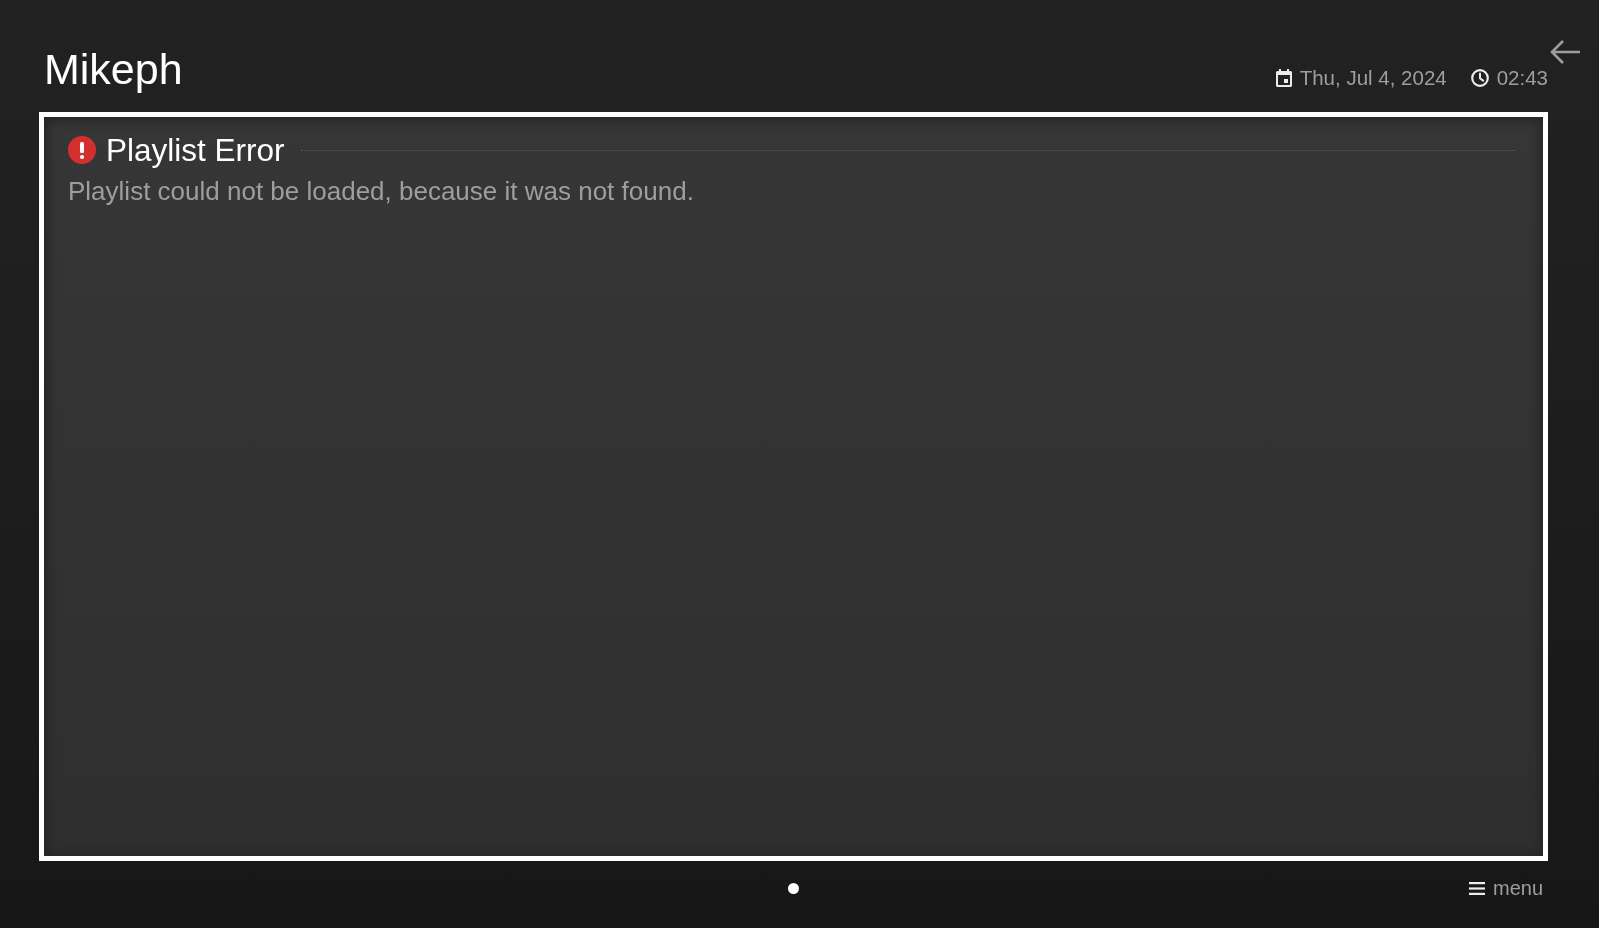 The height and width of the screenshot is (928, 1599). I want to click on menu-button: menu, so click(1505, 888).